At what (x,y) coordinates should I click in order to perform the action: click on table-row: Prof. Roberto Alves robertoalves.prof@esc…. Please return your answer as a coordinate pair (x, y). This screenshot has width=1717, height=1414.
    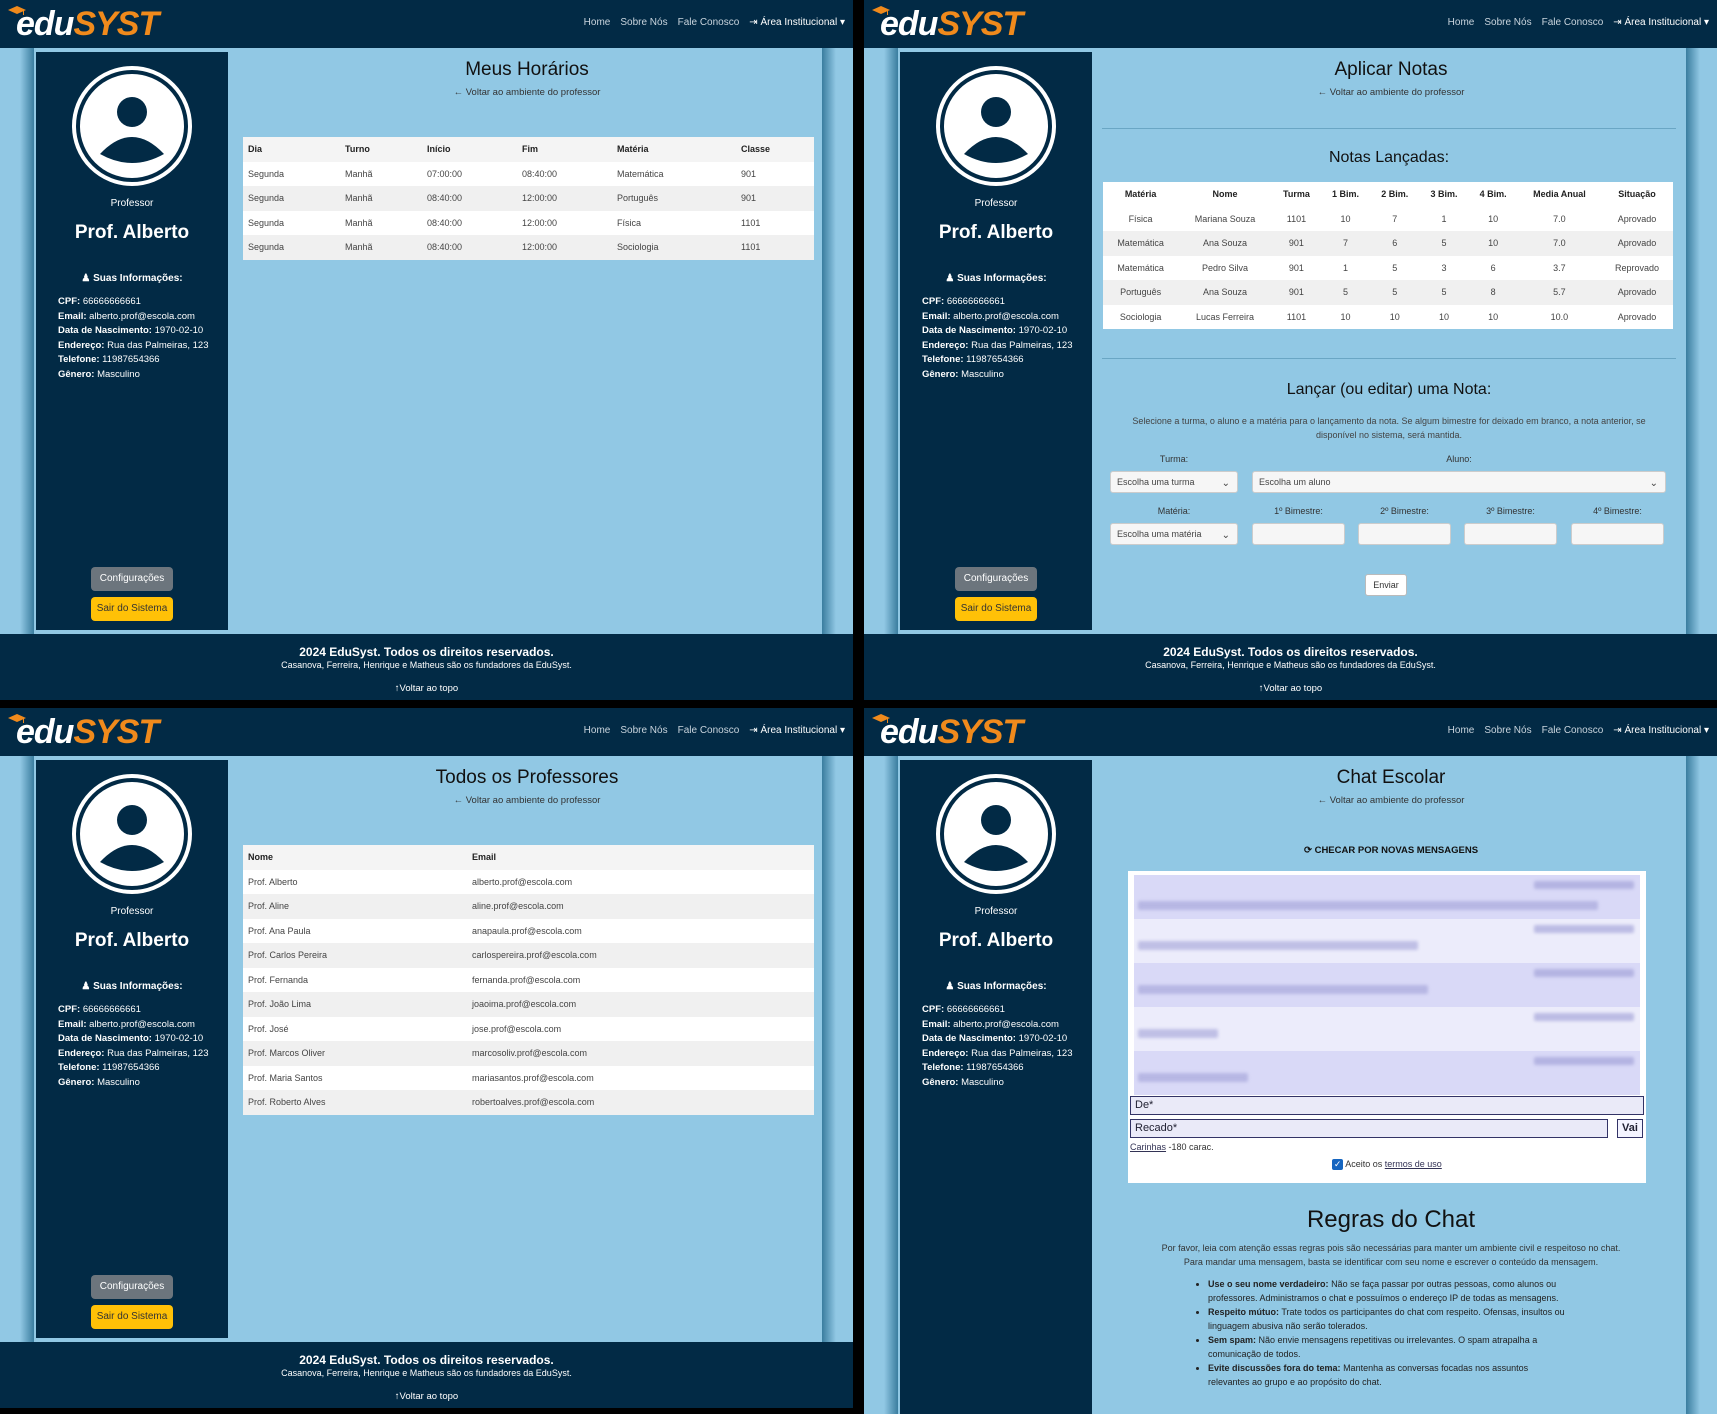
    Looking at the image, I should click on (528, 1102).